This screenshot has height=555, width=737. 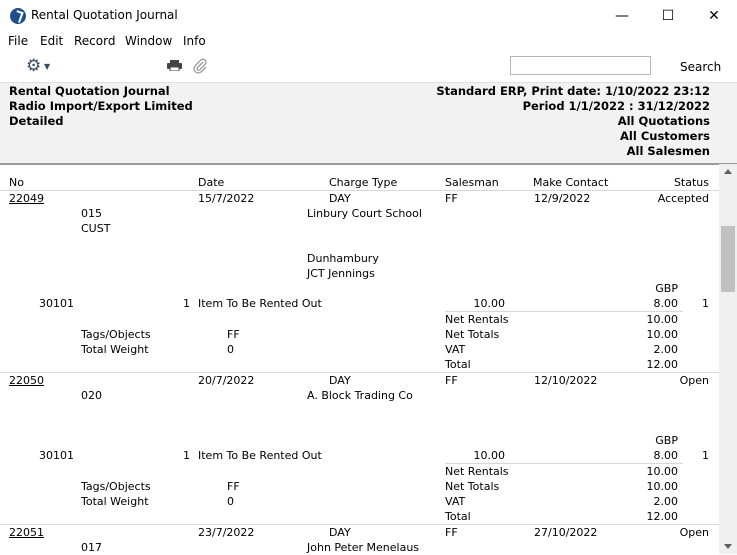 I want to click on menu-edit: Edit, so click(x=51, y=41).